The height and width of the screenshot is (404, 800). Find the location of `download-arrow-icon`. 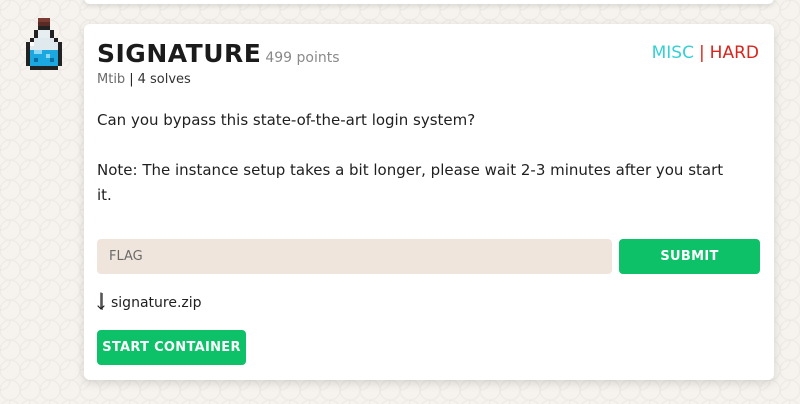

download-arrow-icon is located at coordinates (101, 301).